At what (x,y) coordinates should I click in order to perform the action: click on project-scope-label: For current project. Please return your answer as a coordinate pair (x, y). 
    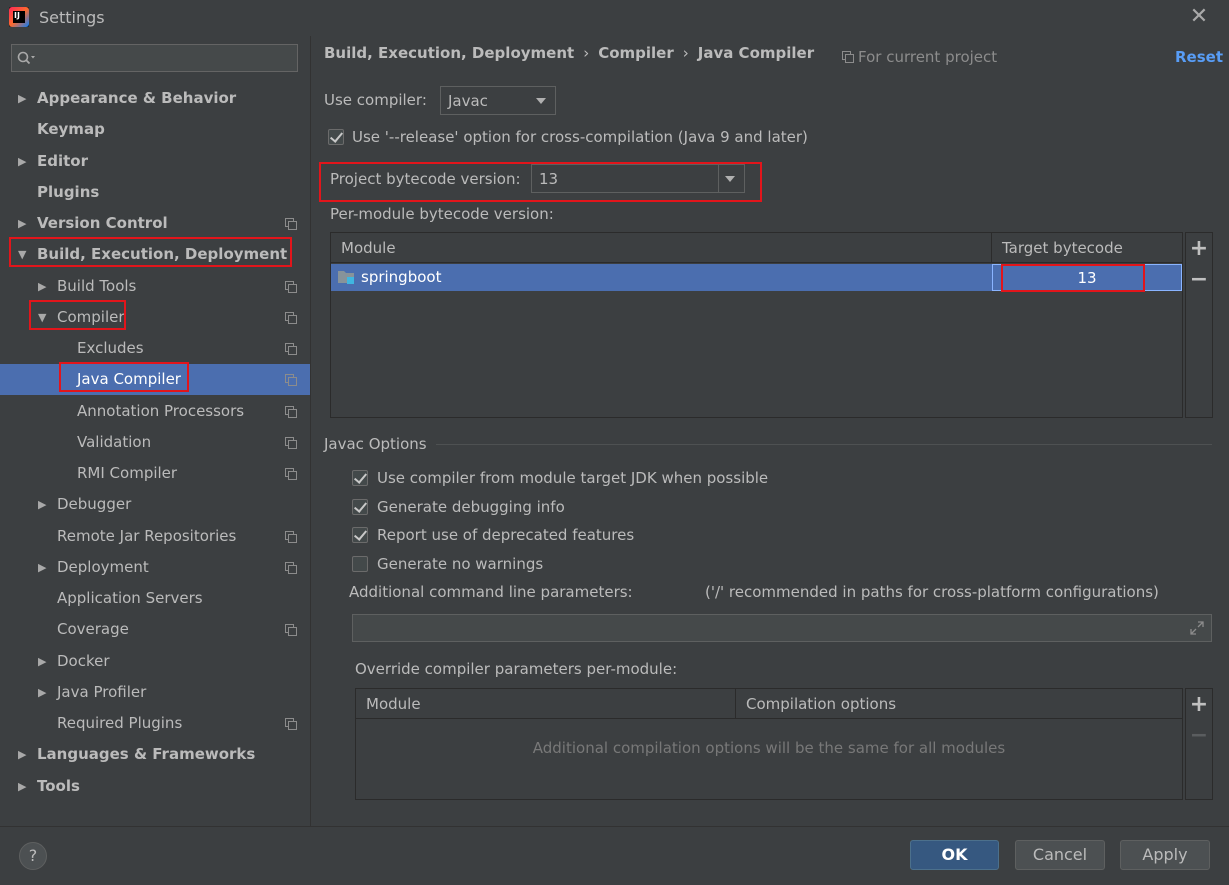
    Looking at the image, I should click on (919, 57).